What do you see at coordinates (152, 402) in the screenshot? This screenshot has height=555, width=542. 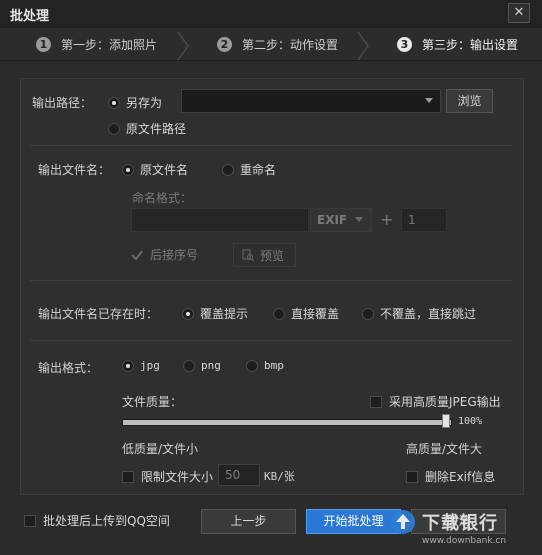 I see `file-quality-label: 文件质量：` at bounding box center [152, 402].